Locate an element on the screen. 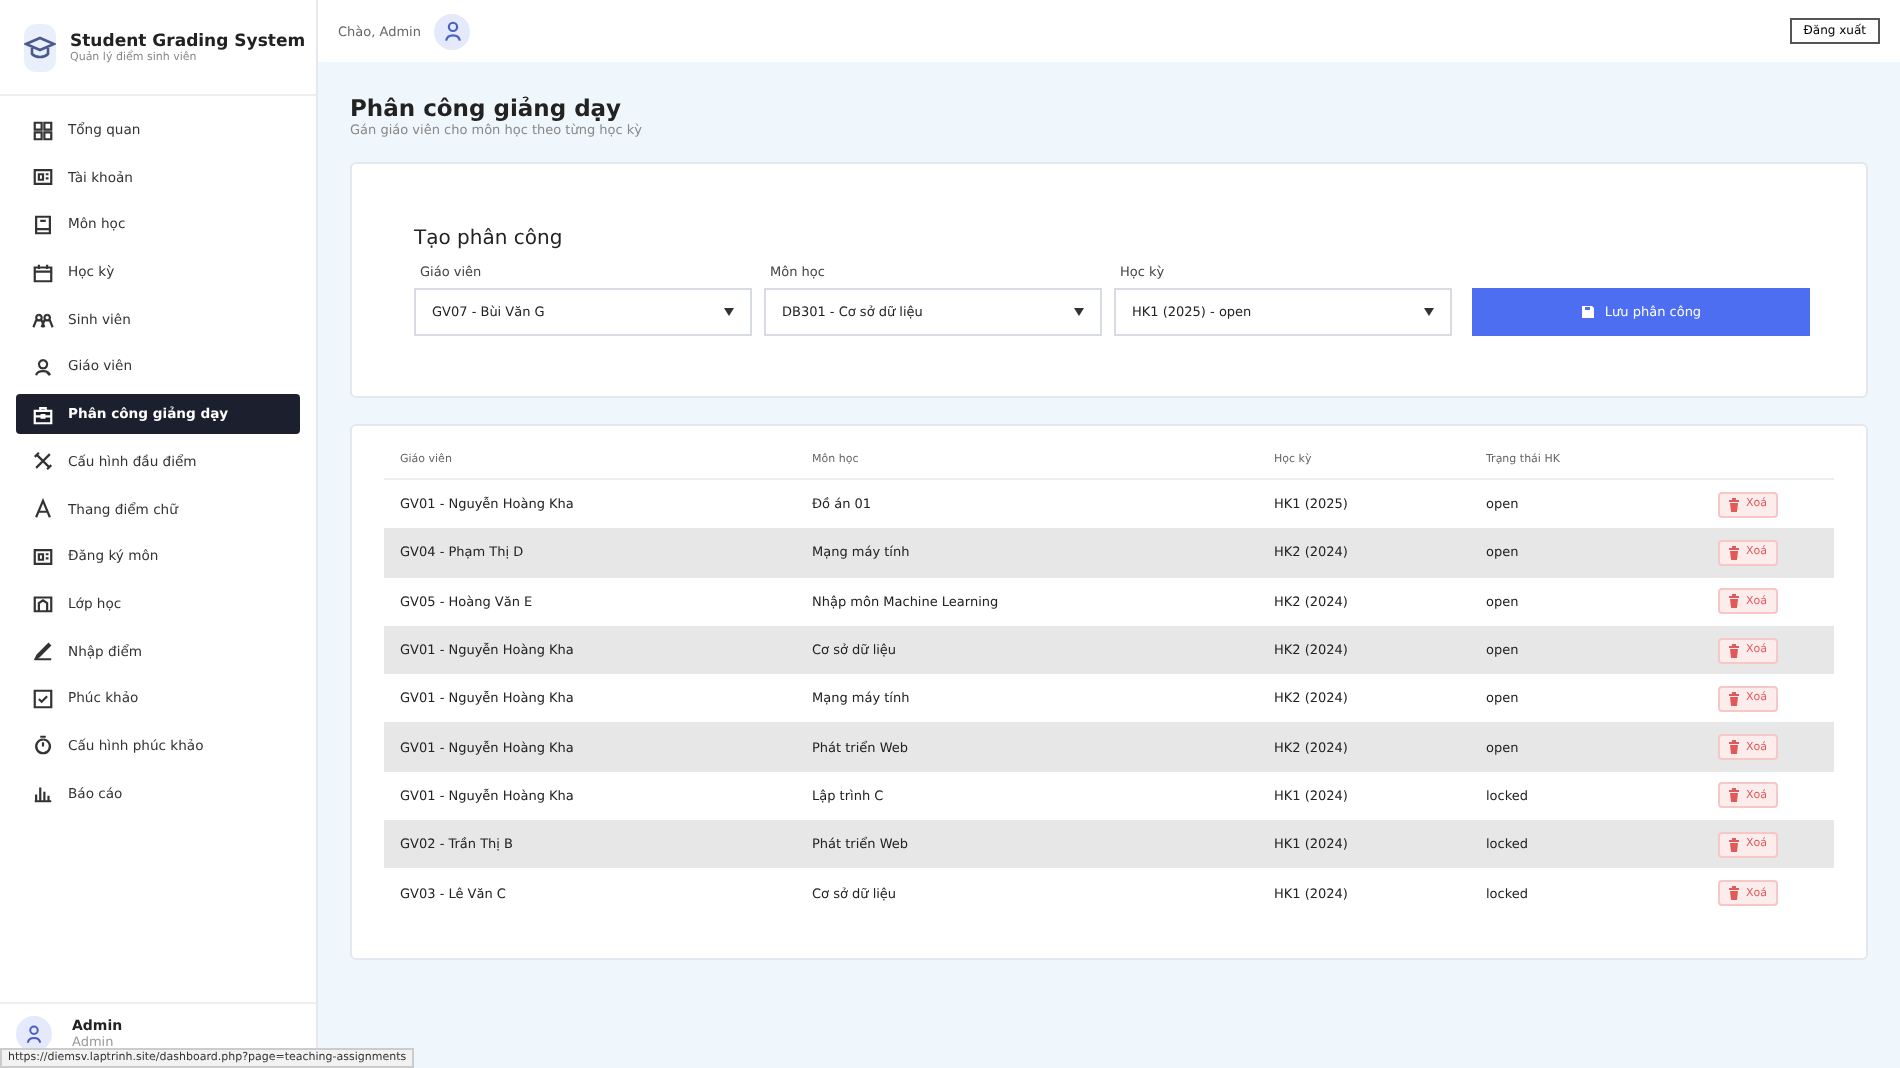 Image resolution: width=1900 pixels, height=1068 pixels. people-icon is located at coordinates (43, 319).